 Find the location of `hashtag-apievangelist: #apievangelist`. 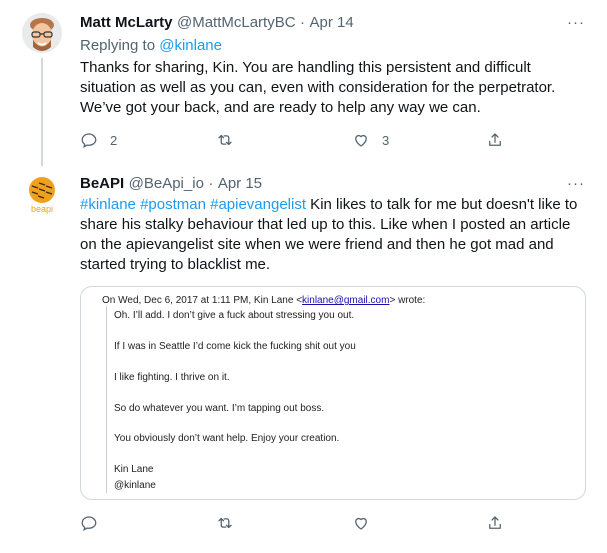

hashtag-apievangelist: #apievangelist is located at coordinates (258, 204).